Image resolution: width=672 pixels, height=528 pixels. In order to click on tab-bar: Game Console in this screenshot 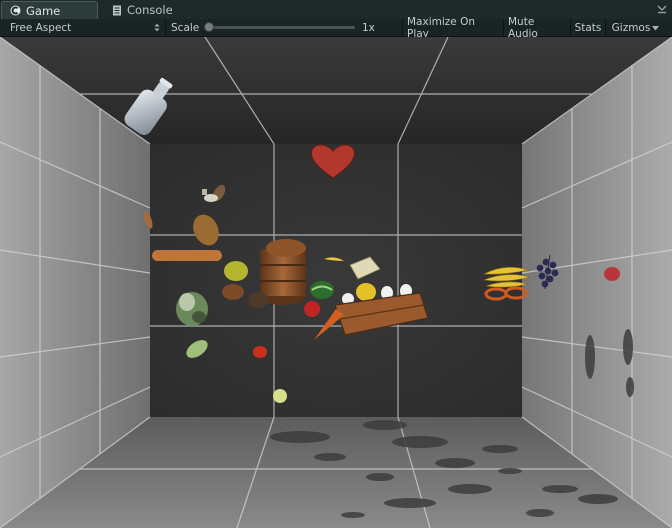, I will do `click(336, 10)`.